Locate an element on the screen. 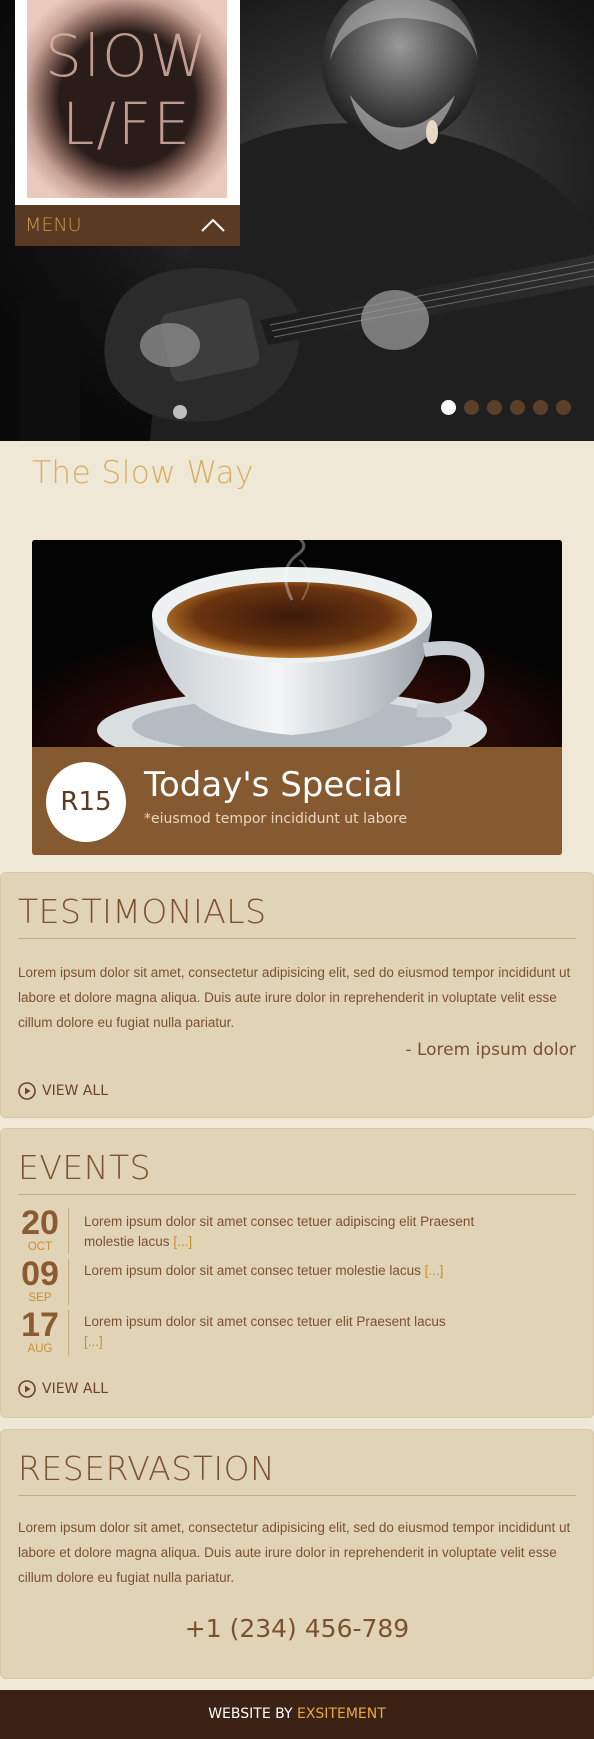 This screenshot has height=1739, width=594. footer: WEBSITE BY EXSITEMENT is located at coordinates (297, 1714).